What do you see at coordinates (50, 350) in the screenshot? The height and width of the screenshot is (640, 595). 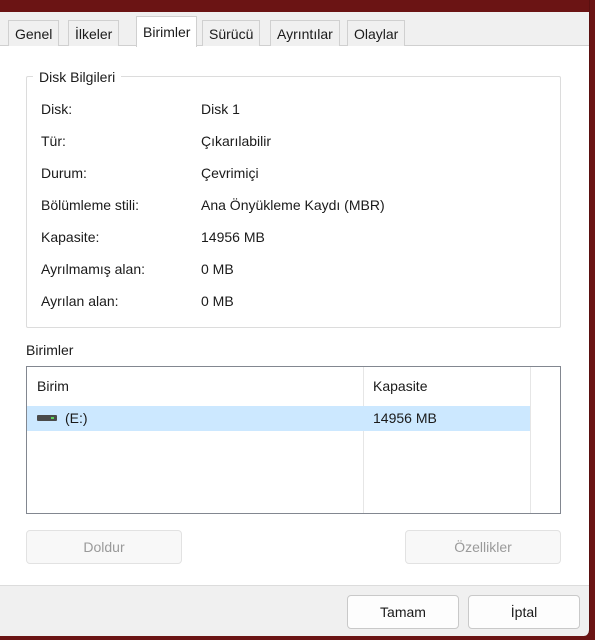 I see `volumes-section-label: Birimler` at bounding box center [50, 350].